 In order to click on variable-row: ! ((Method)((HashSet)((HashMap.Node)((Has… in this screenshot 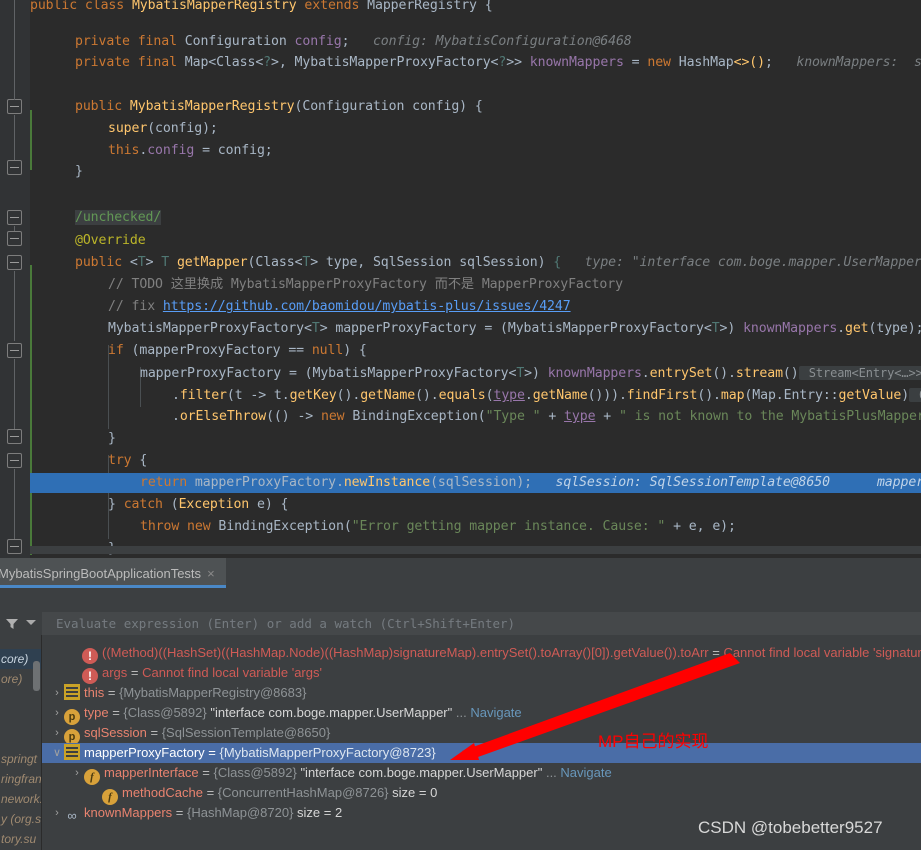, I will do `click(481, 653)`.